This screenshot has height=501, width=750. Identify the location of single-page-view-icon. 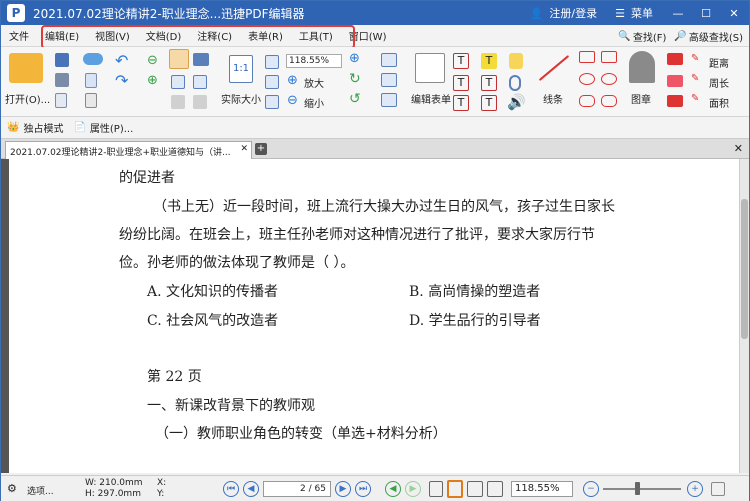
(436, 489).